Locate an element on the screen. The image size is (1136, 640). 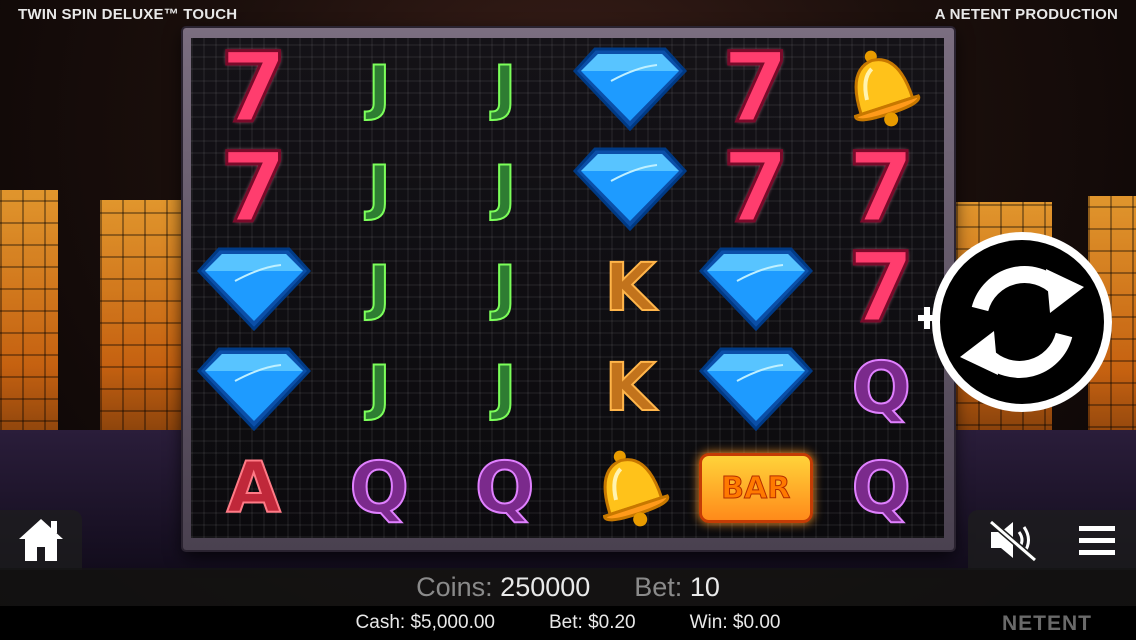
menu-icon is located at coordinates (1097, 540).